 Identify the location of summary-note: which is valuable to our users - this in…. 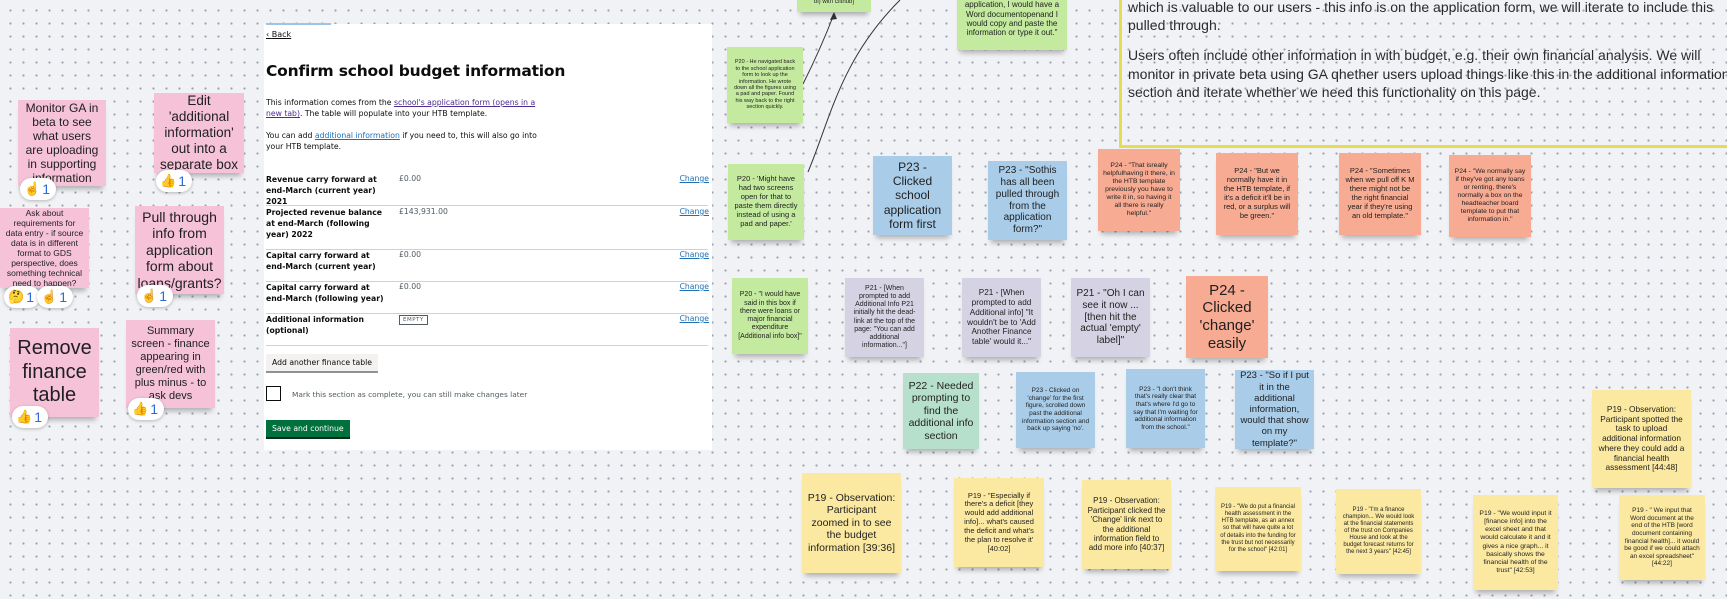
(1423, 74).